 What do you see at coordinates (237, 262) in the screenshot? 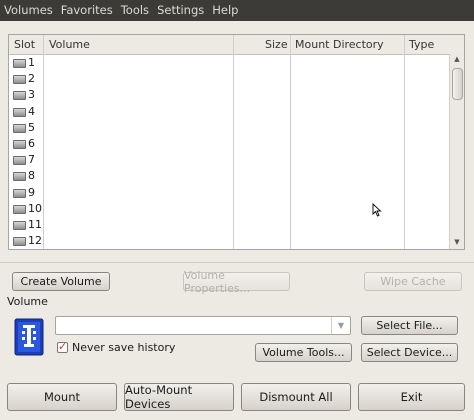
I see `separator` at bounding box center [237, 262].